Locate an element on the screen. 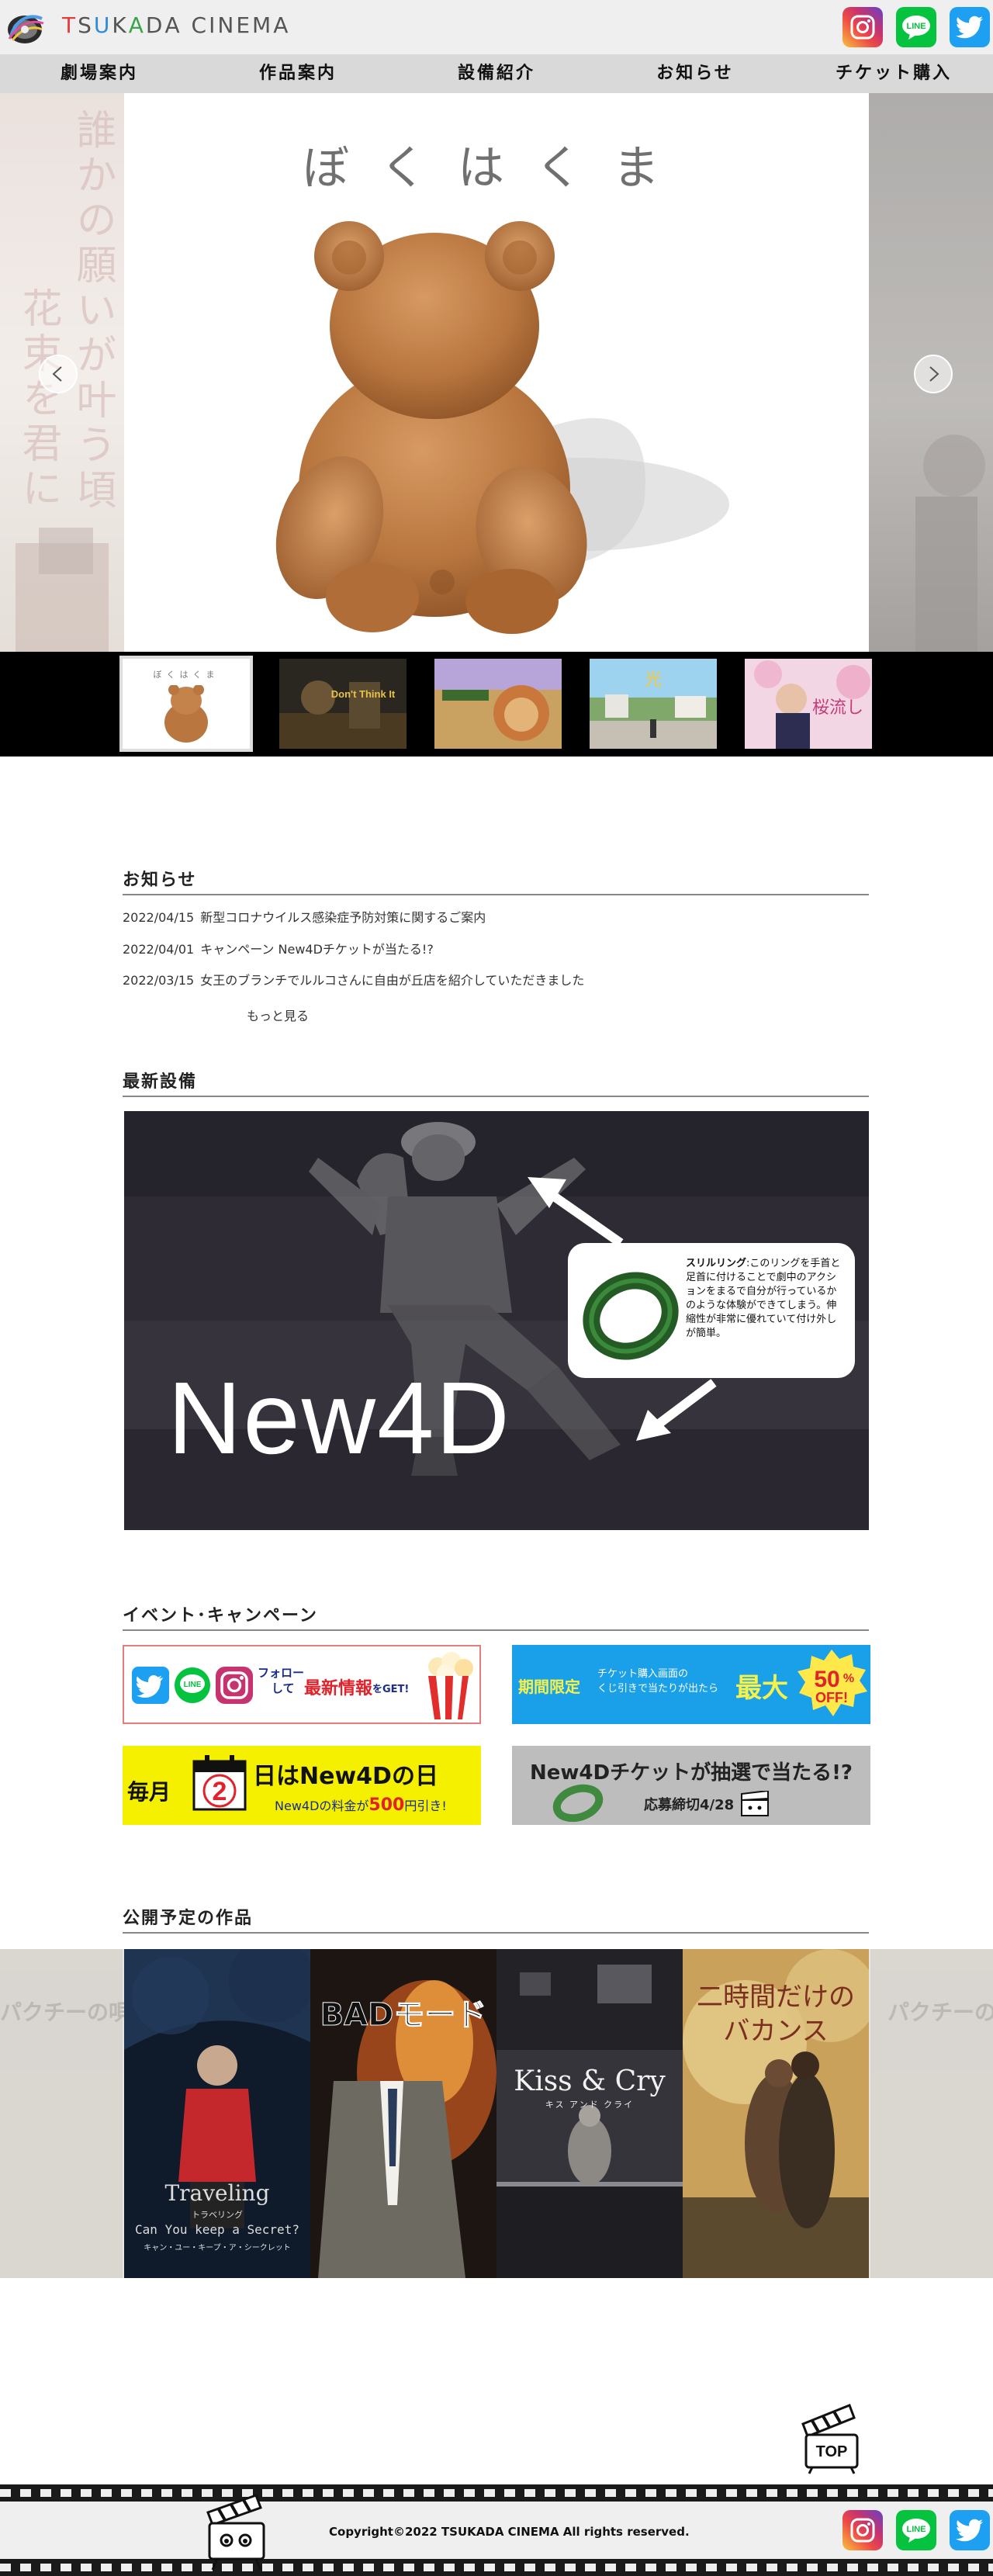 The image size is (993, 2576). brand-letter: T is located at coordinates (70, 25).